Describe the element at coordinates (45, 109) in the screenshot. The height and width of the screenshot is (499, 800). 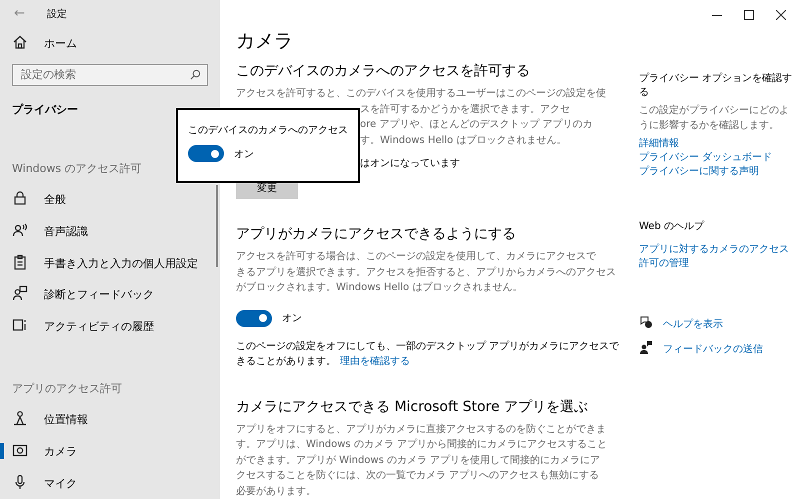
I see `category-heading: プライバシー` at that location.